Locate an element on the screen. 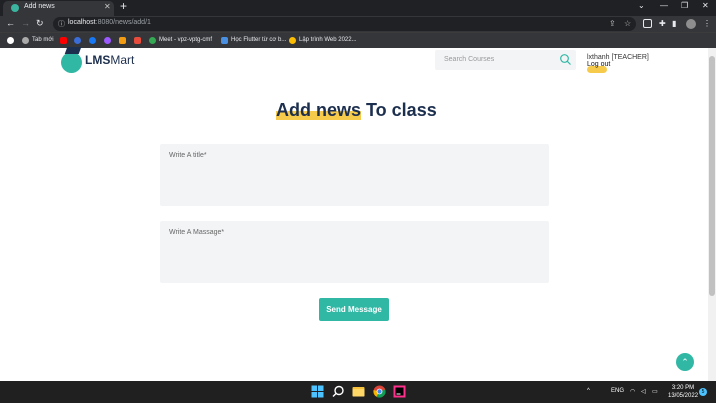 The height and width of the screenshot is (403, 716). wifi-icon: ◠ is located at coordinates (632, 391).